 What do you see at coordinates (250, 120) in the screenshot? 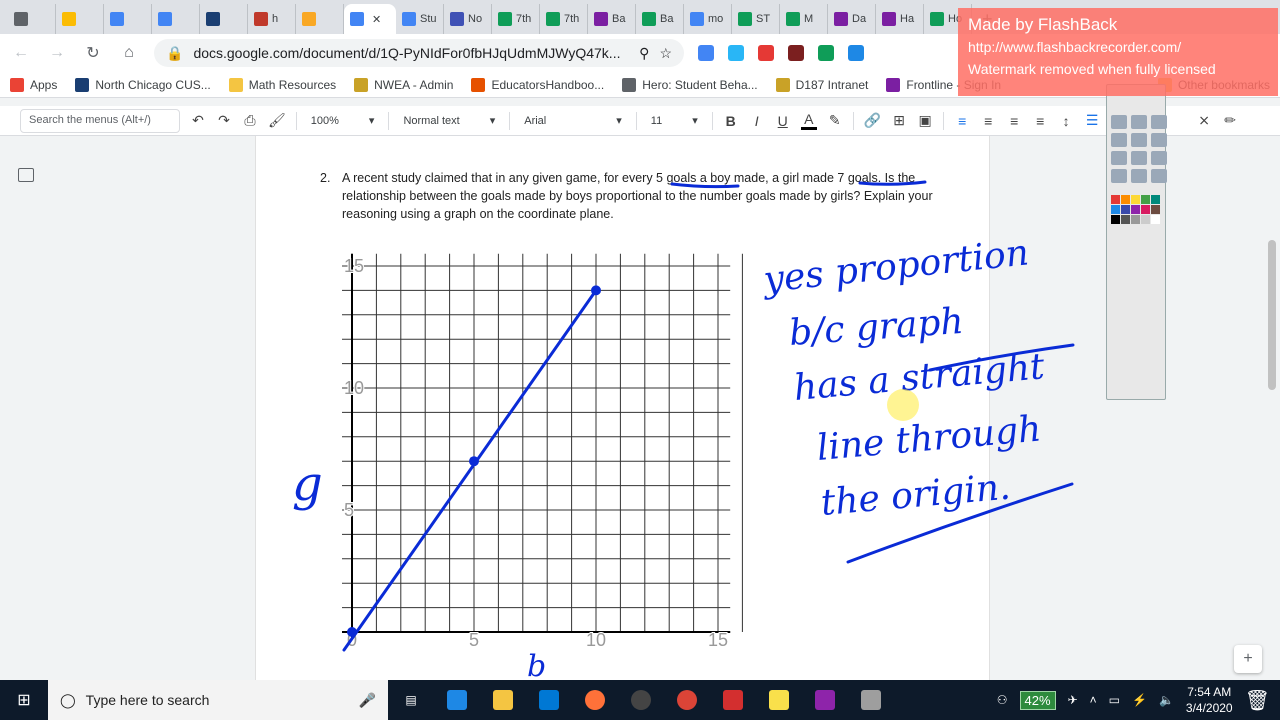
I see `print-icon: ⎙` at bounding box center [250, 120].